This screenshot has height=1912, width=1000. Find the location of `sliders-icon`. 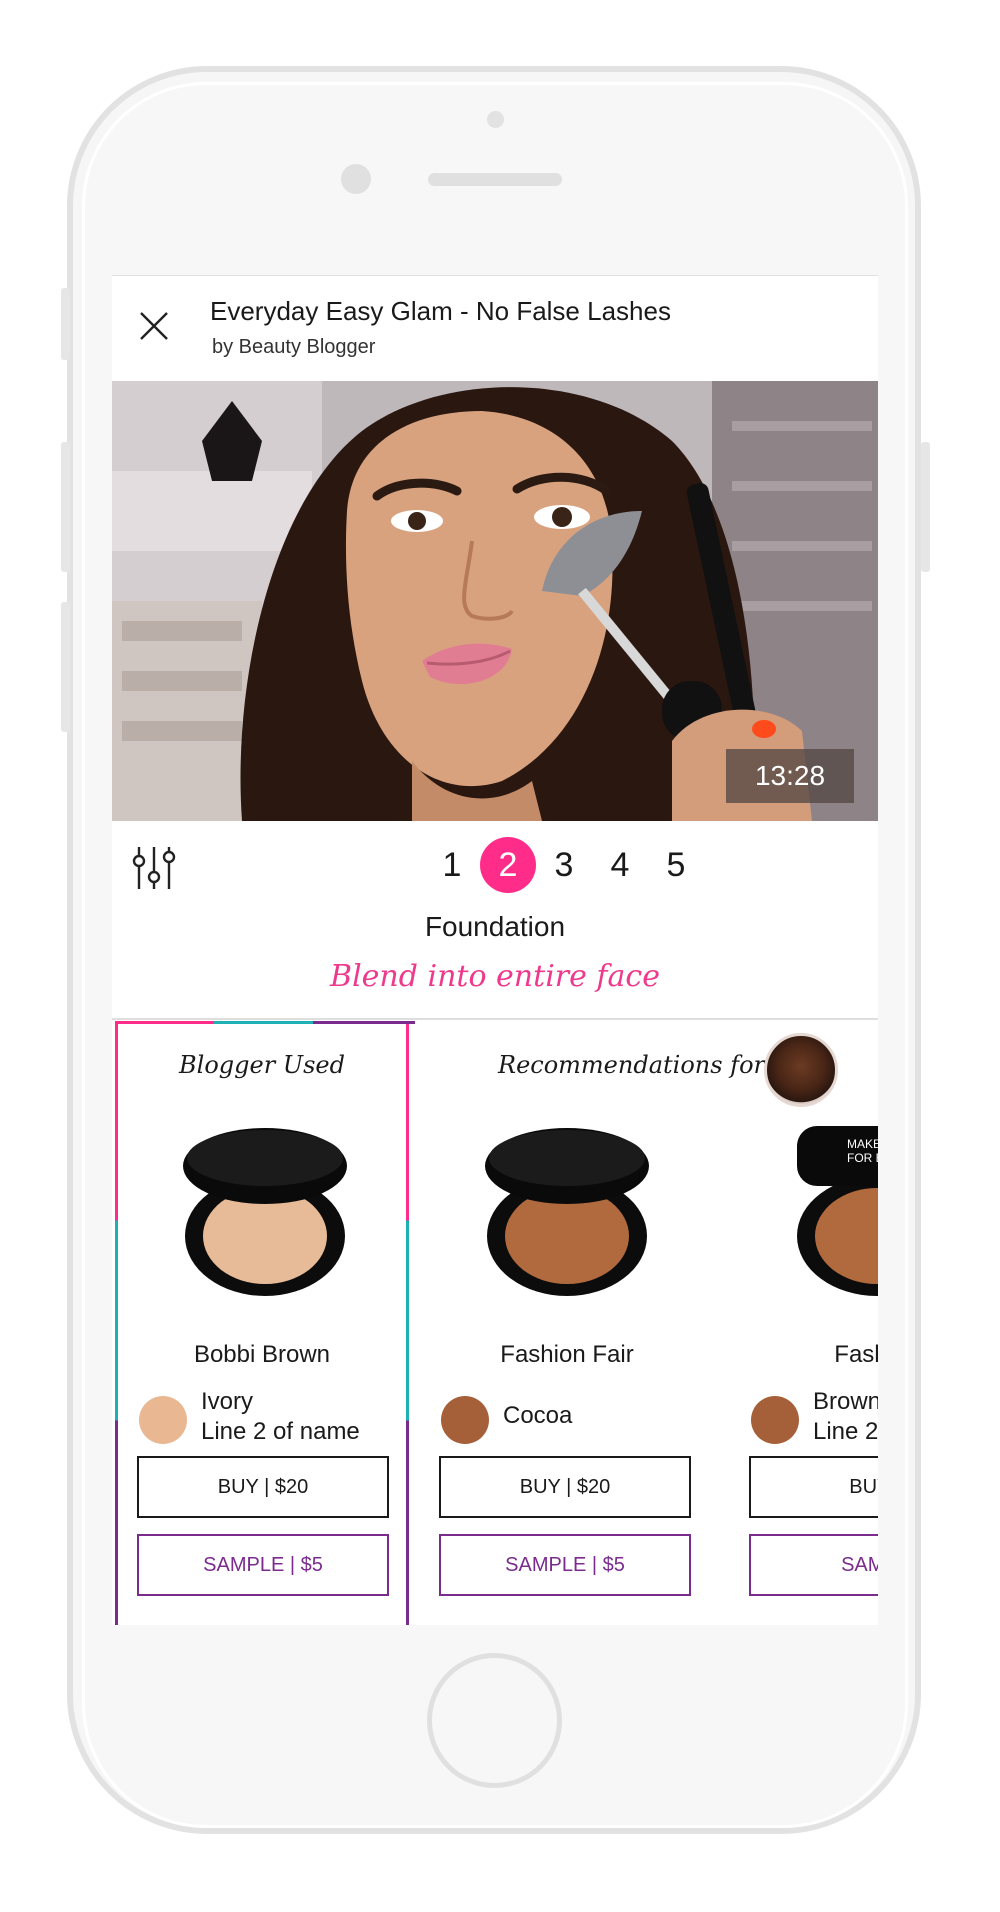

sliders-icon is located at coordinates (154, 868).